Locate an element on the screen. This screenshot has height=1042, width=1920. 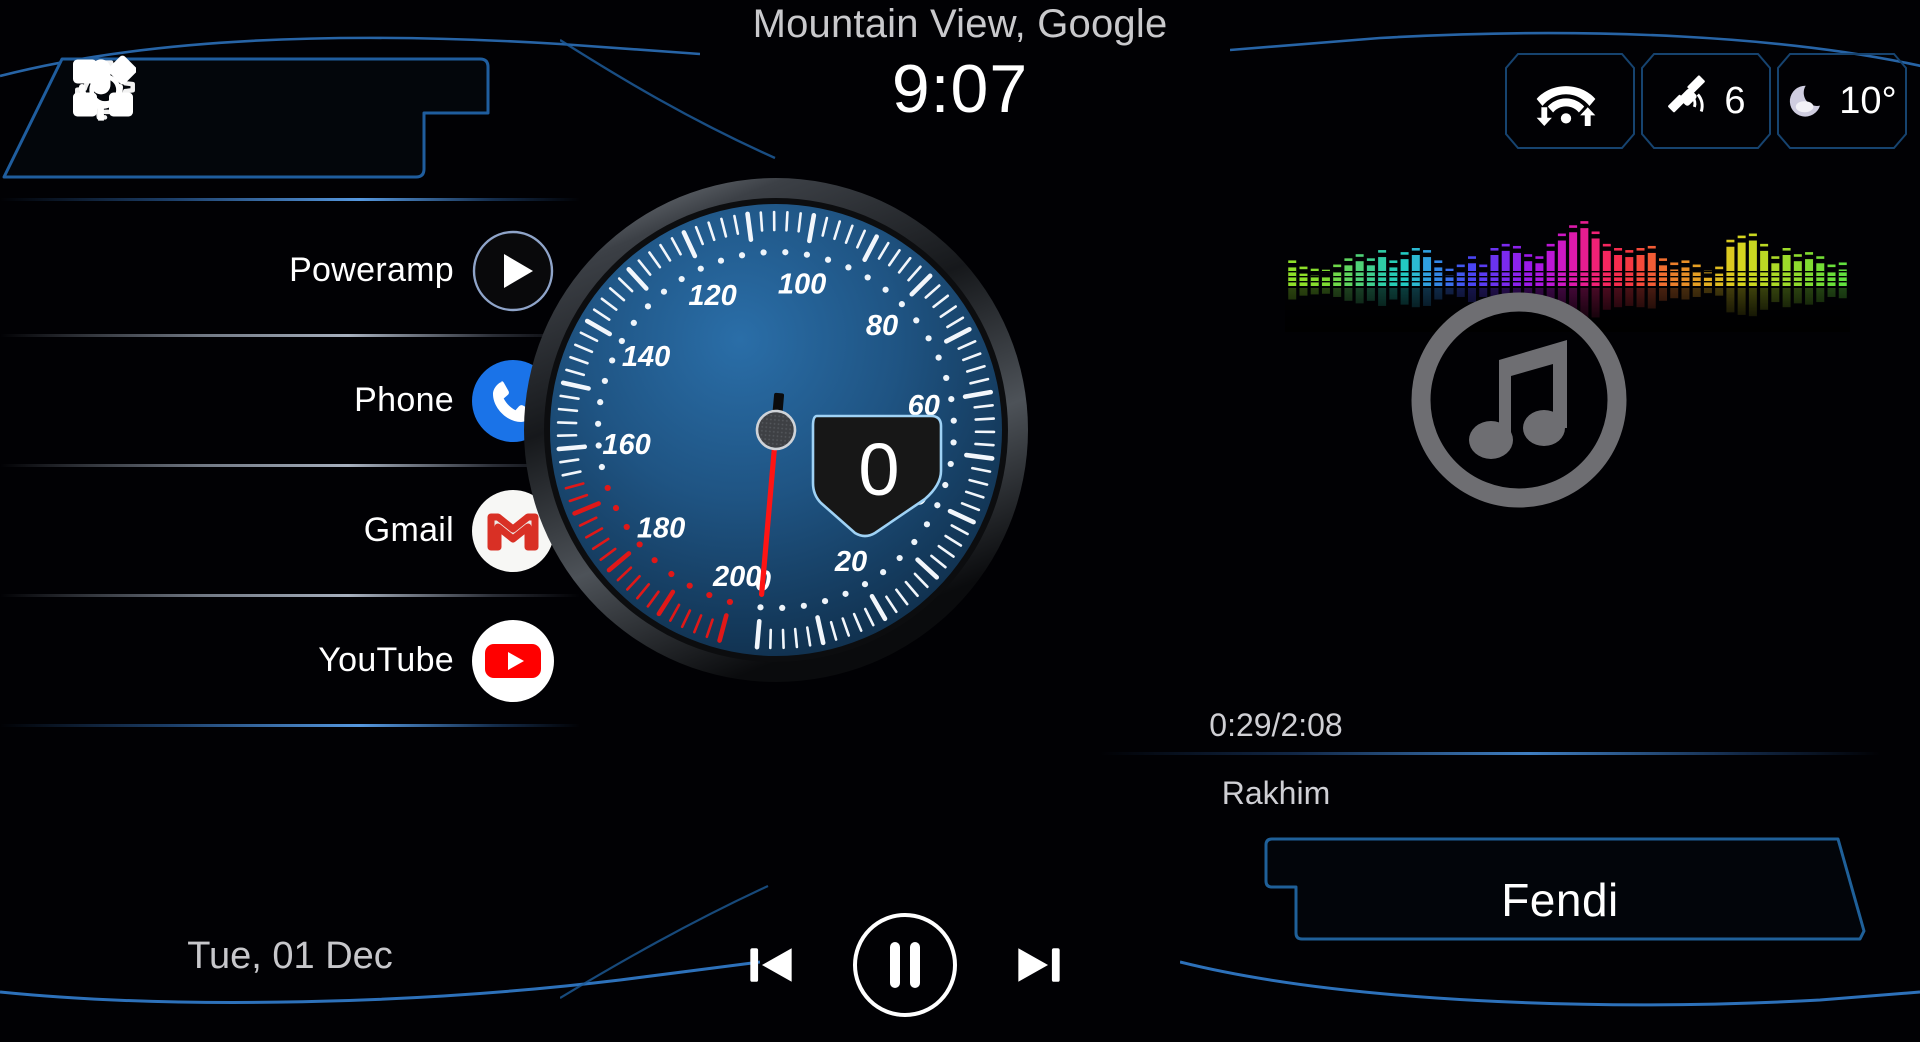
status-cell-satellite: 6 is located at coordinates (1706, 101).